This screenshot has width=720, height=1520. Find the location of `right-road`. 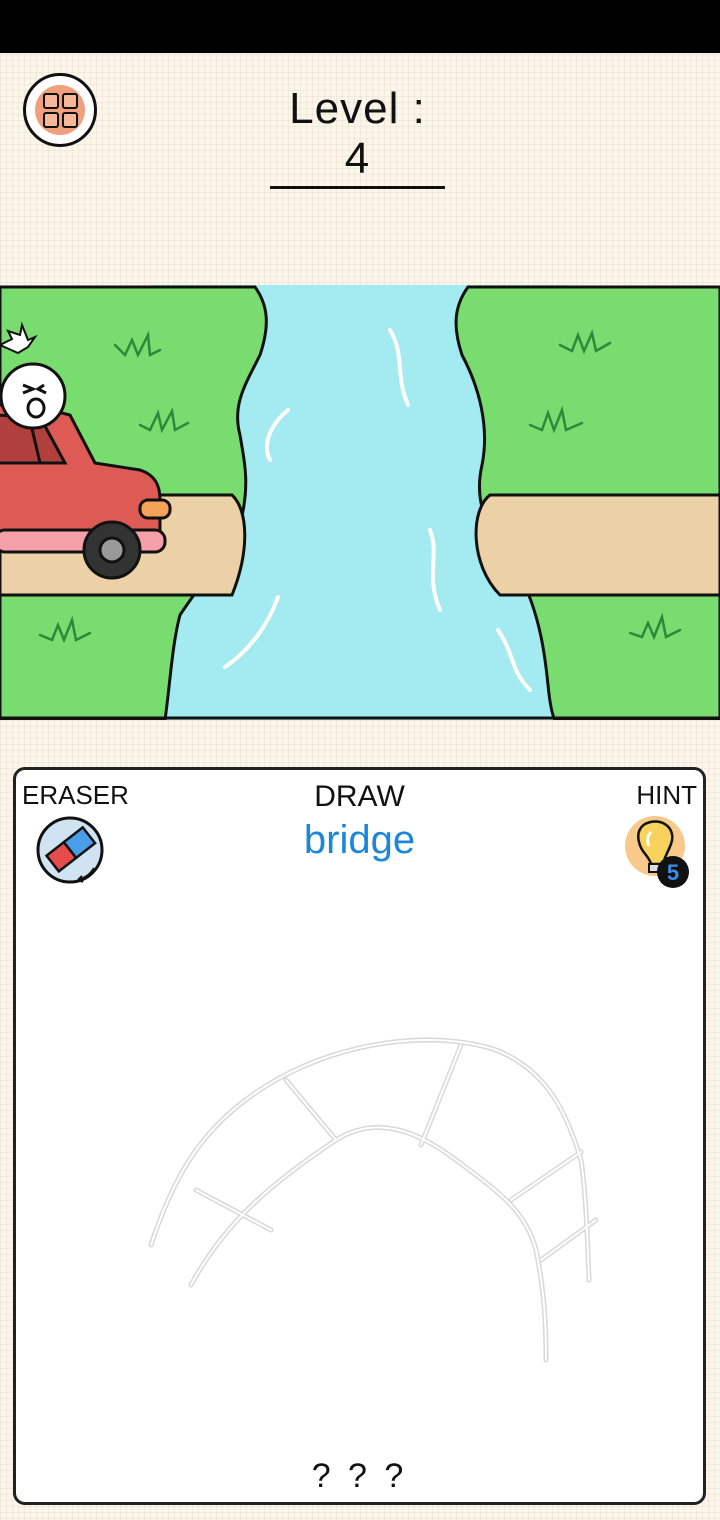

right-road is located at coordinates (597, 545).